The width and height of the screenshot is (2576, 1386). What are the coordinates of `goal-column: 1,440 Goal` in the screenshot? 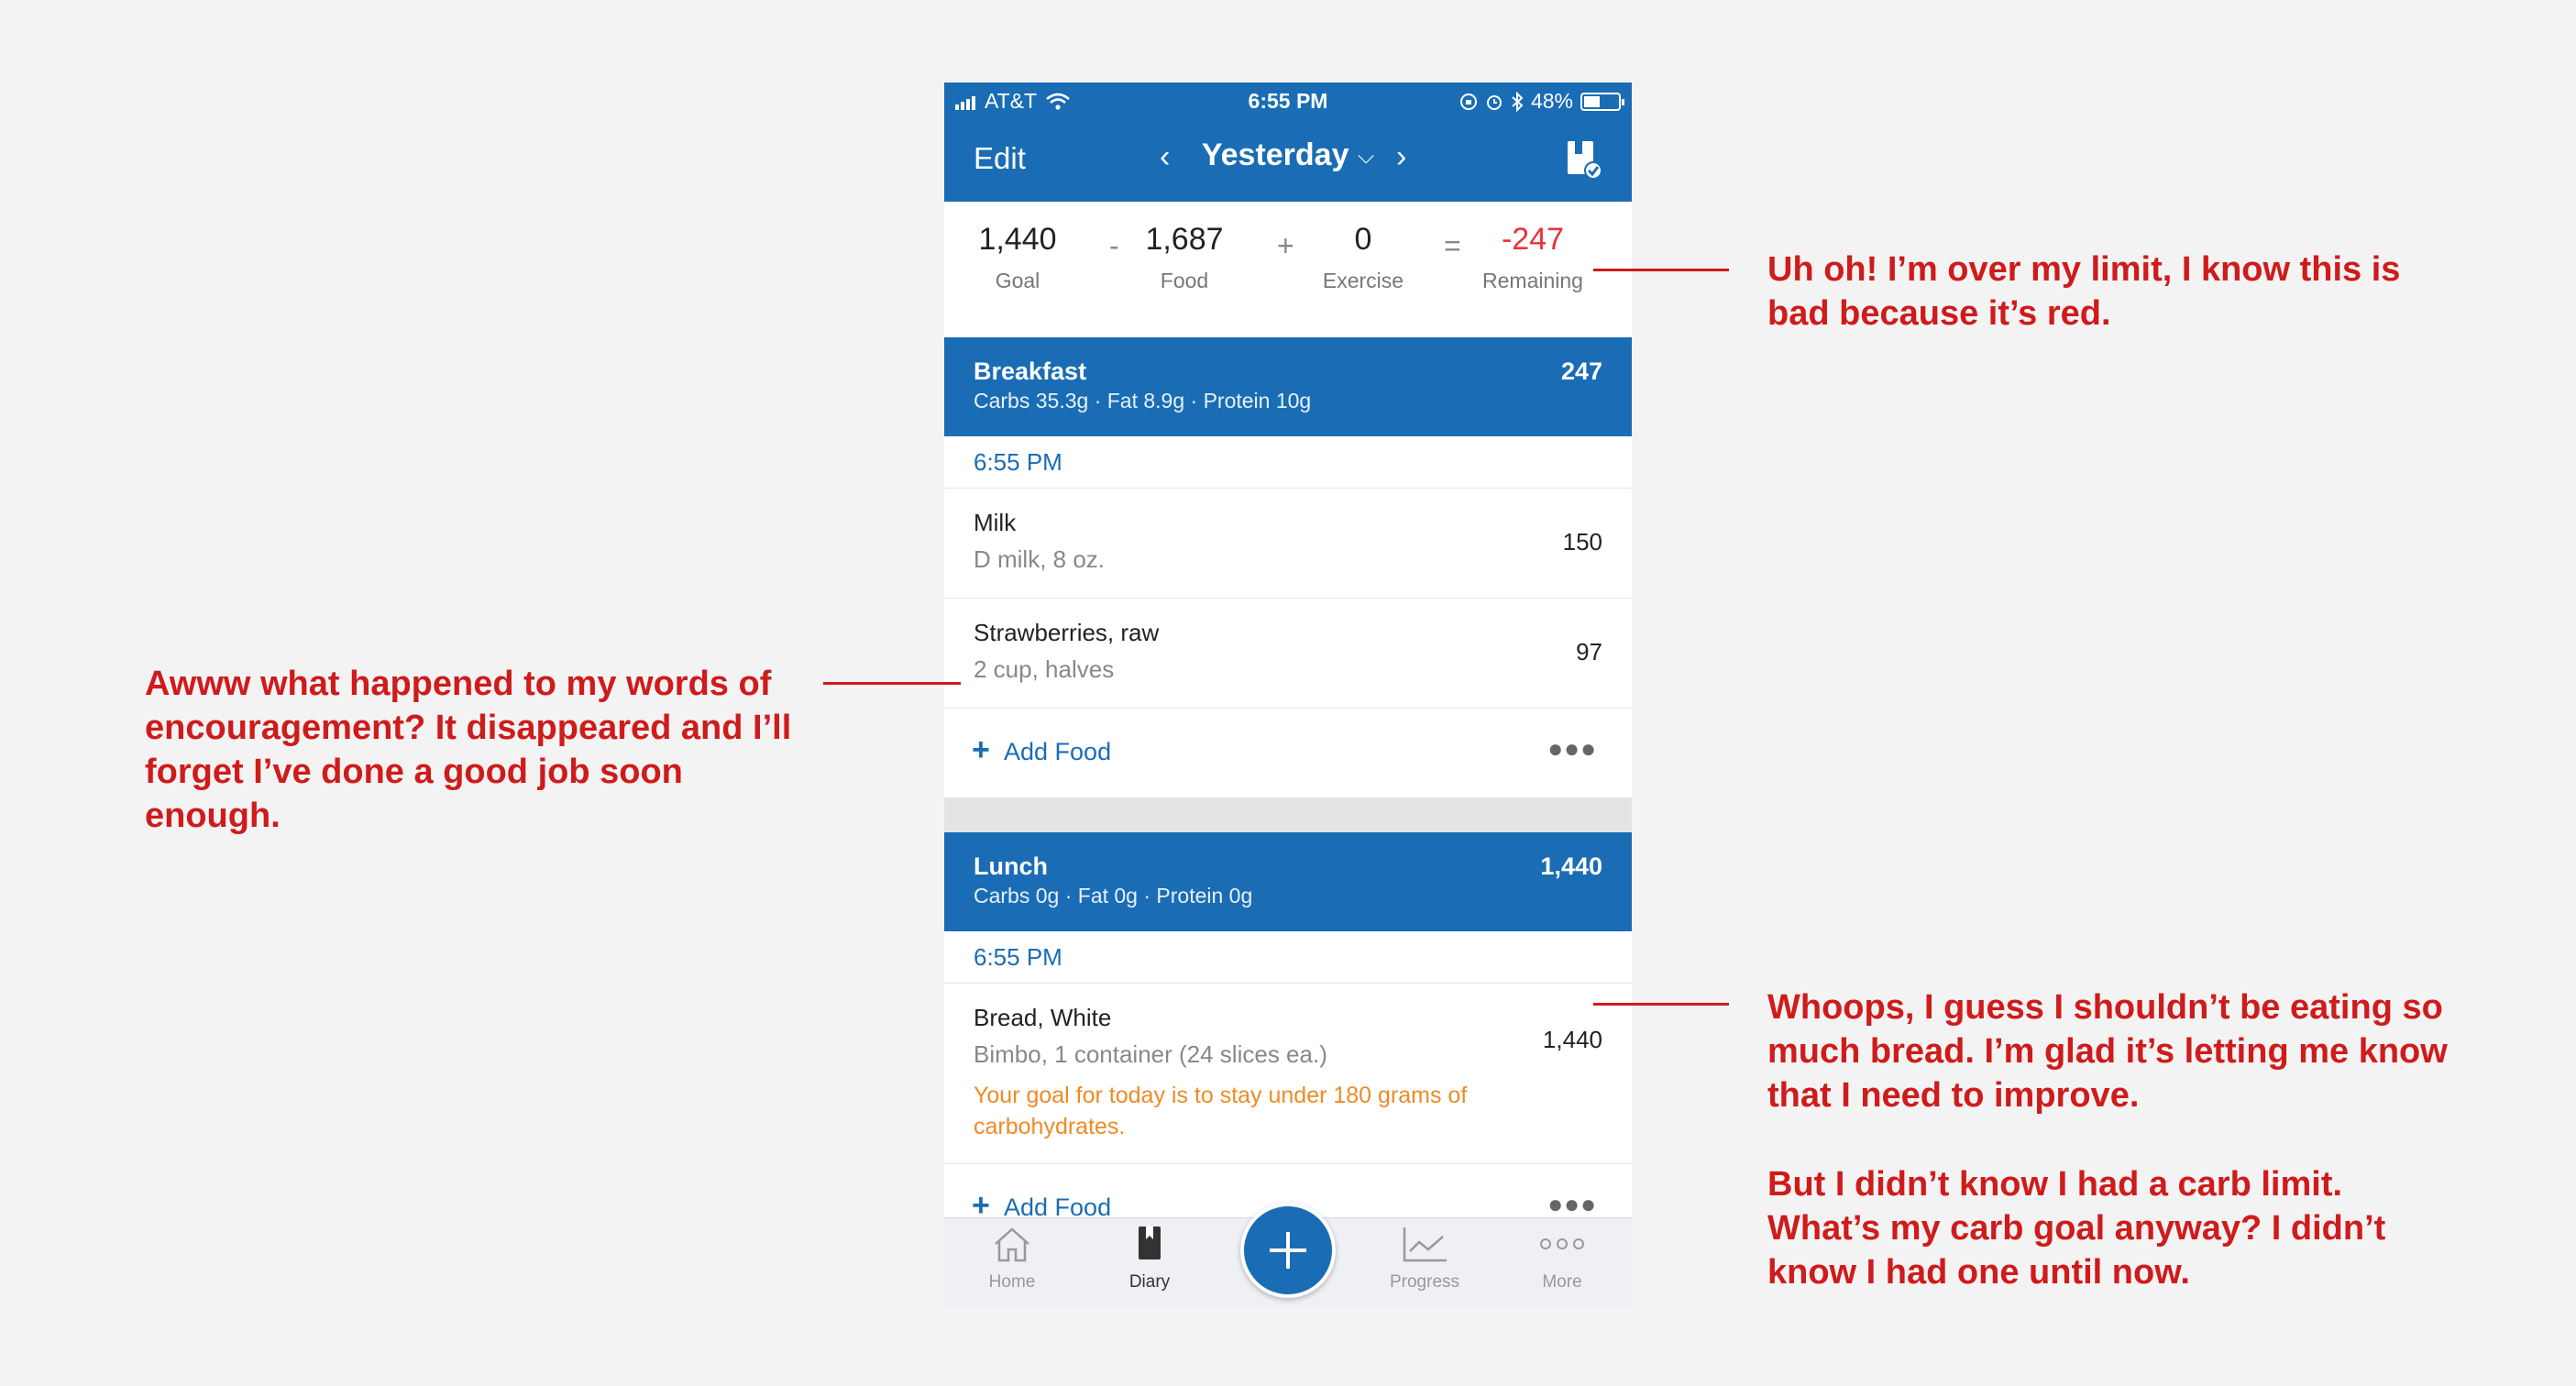 It's located at (1018, 257).